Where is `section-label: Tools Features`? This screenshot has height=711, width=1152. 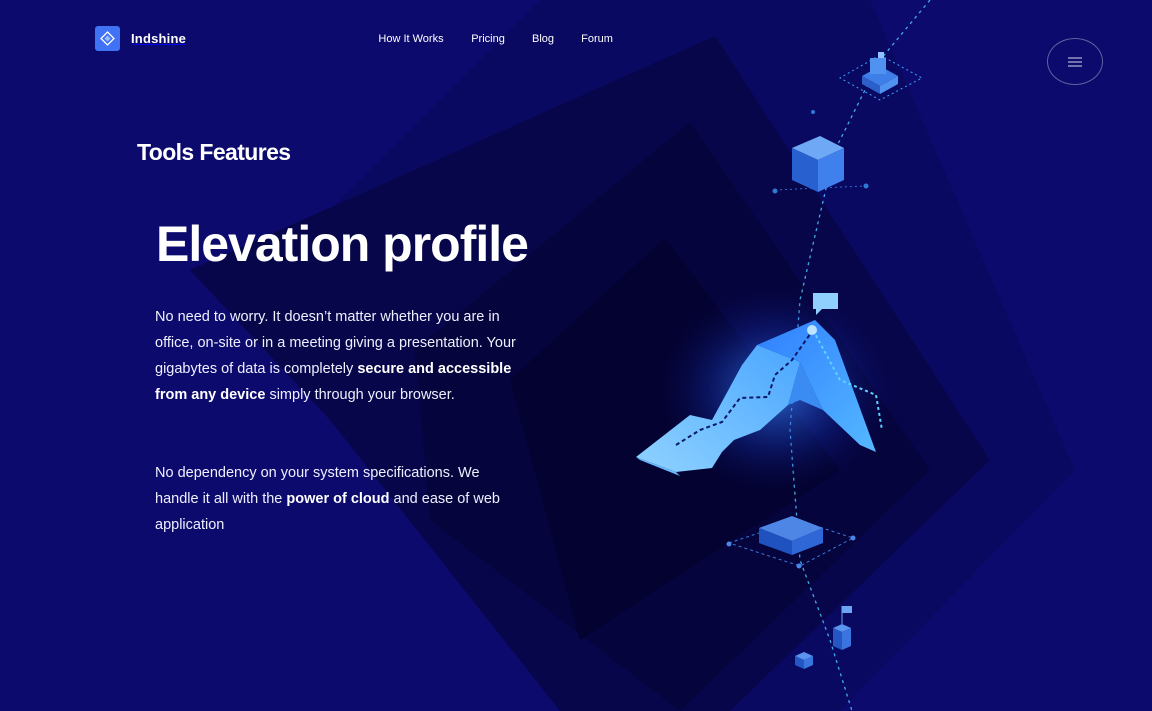 section-label: Tools Features is located at coordinates (214, 152).